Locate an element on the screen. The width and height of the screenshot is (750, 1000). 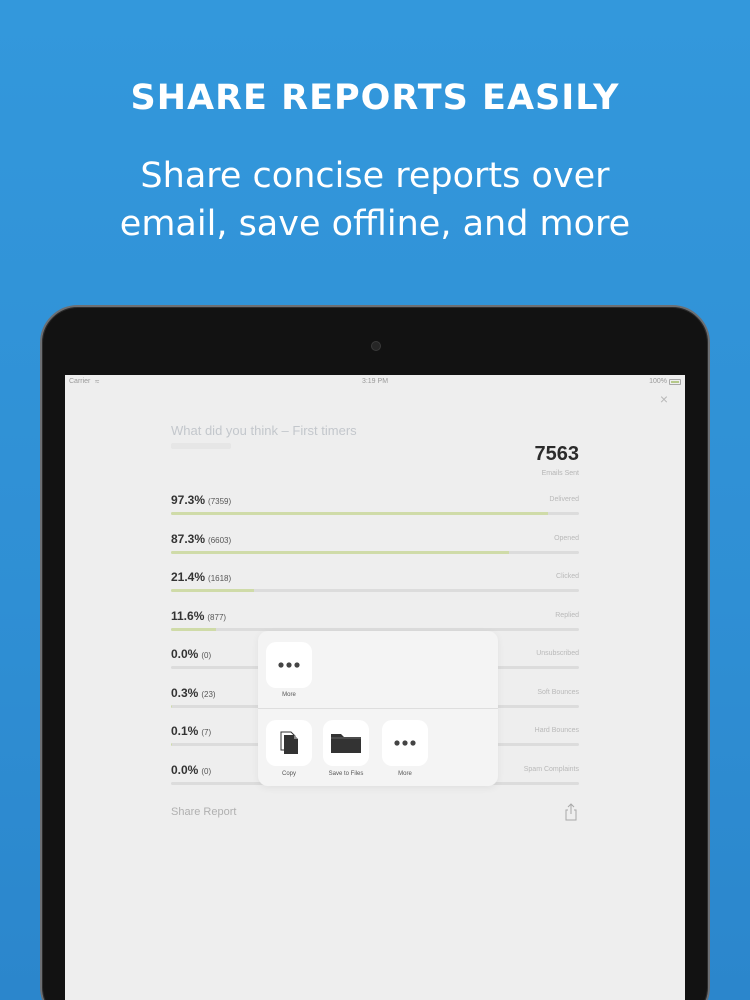
metric-label: Unsubscribed is located at coordinates (557, 653).